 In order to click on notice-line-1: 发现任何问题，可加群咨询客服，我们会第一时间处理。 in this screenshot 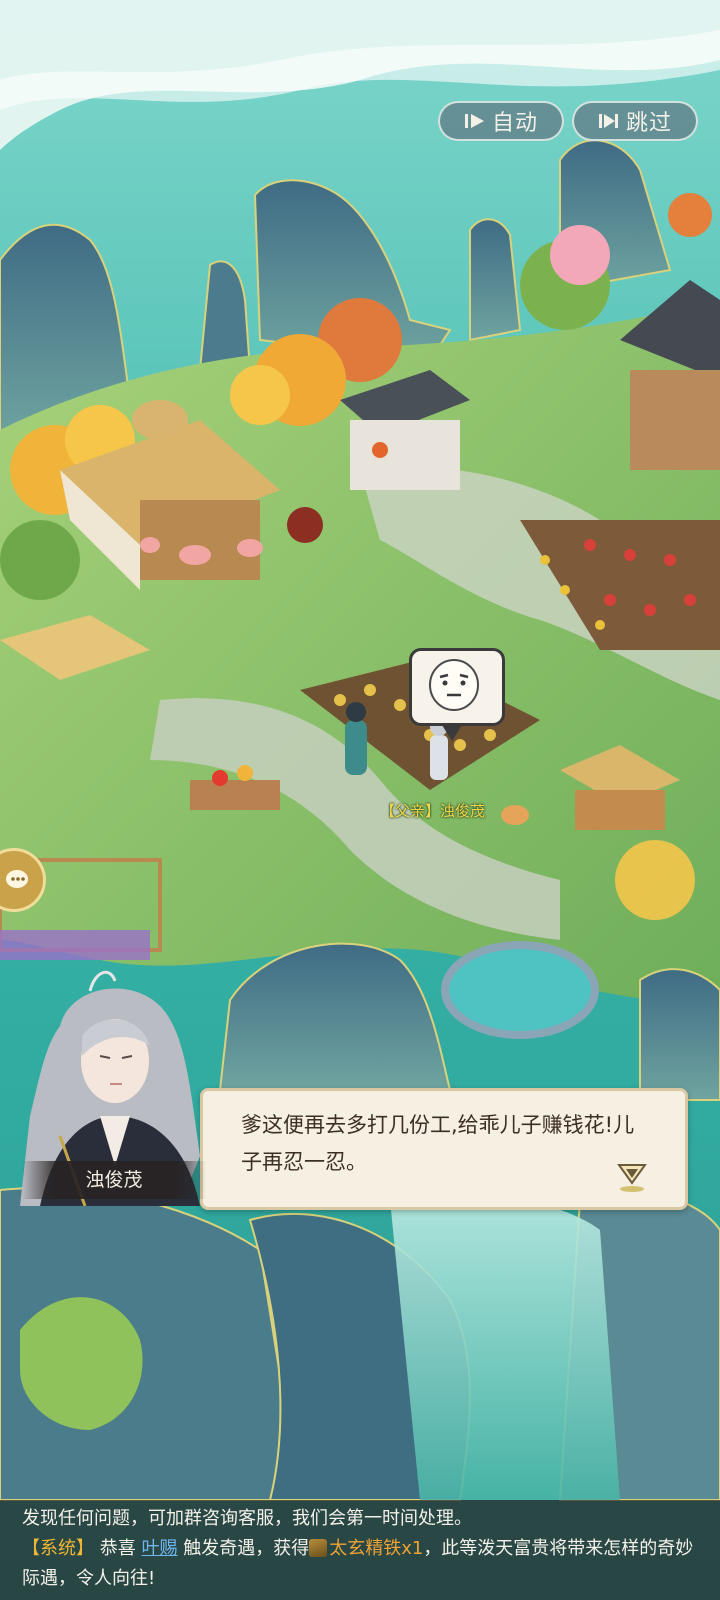, I will do `click(247, 1518)`.